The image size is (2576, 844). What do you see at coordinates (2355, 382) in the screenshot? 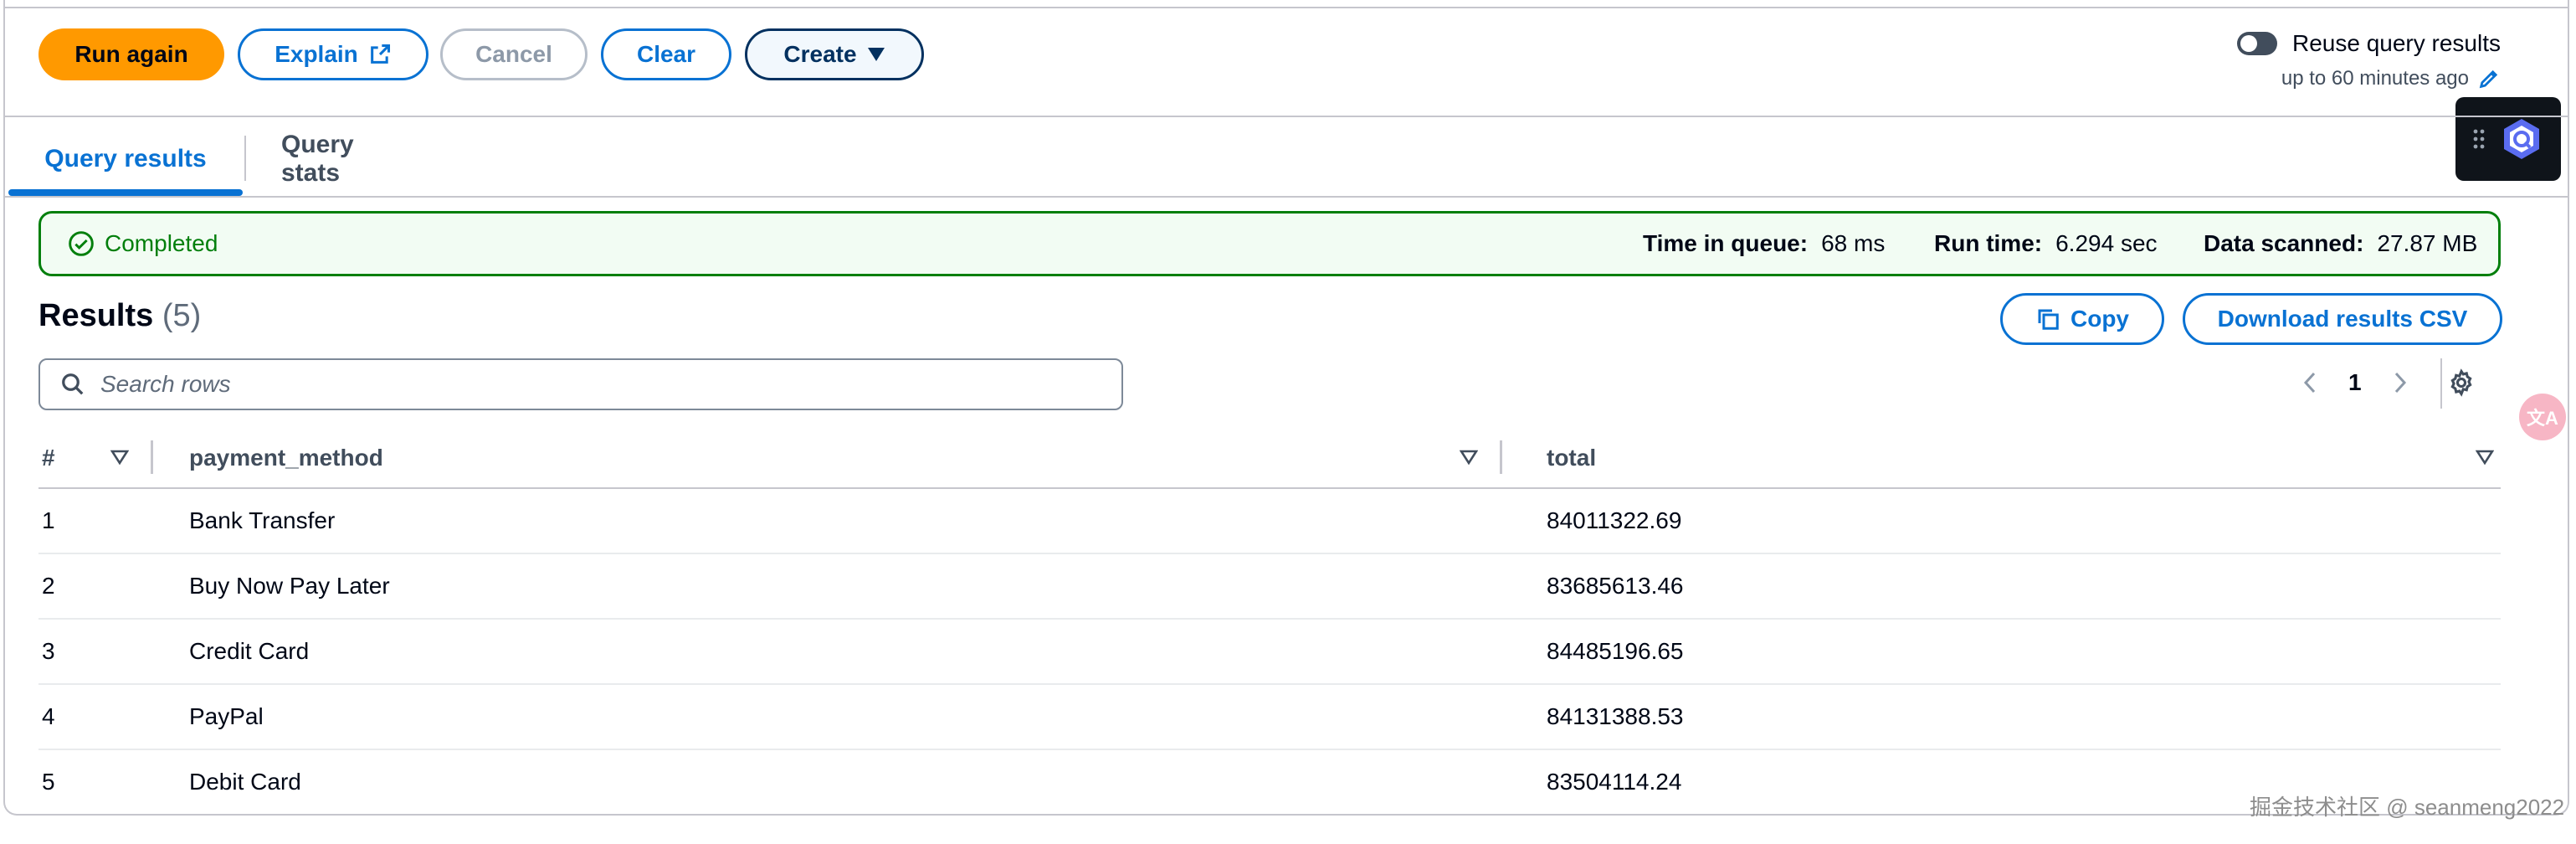
I see `current-page: 1` at bounding box center [2355, 382].